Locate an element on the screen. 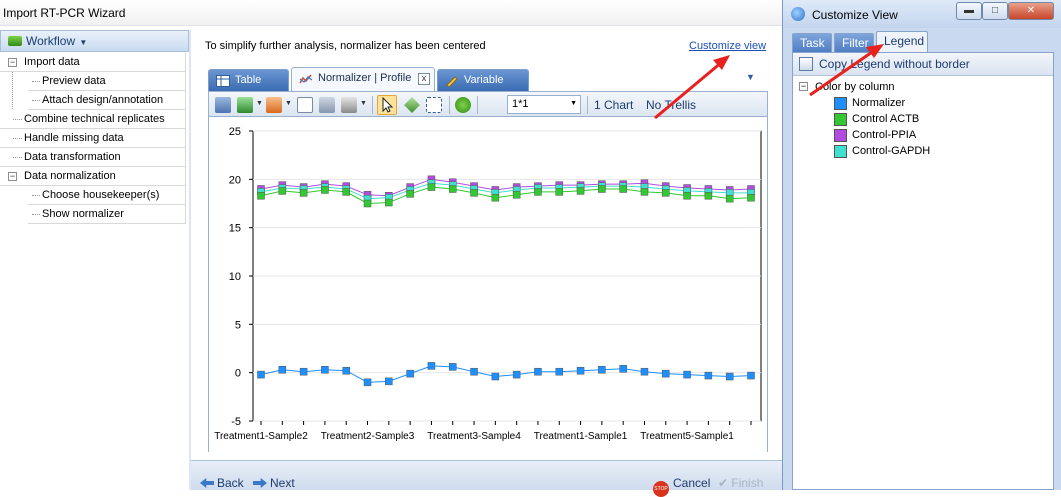 This screenshot has width=1061, height=497. tab-list-dropdown-icon: ▼ is located at coordinates (750, 77).